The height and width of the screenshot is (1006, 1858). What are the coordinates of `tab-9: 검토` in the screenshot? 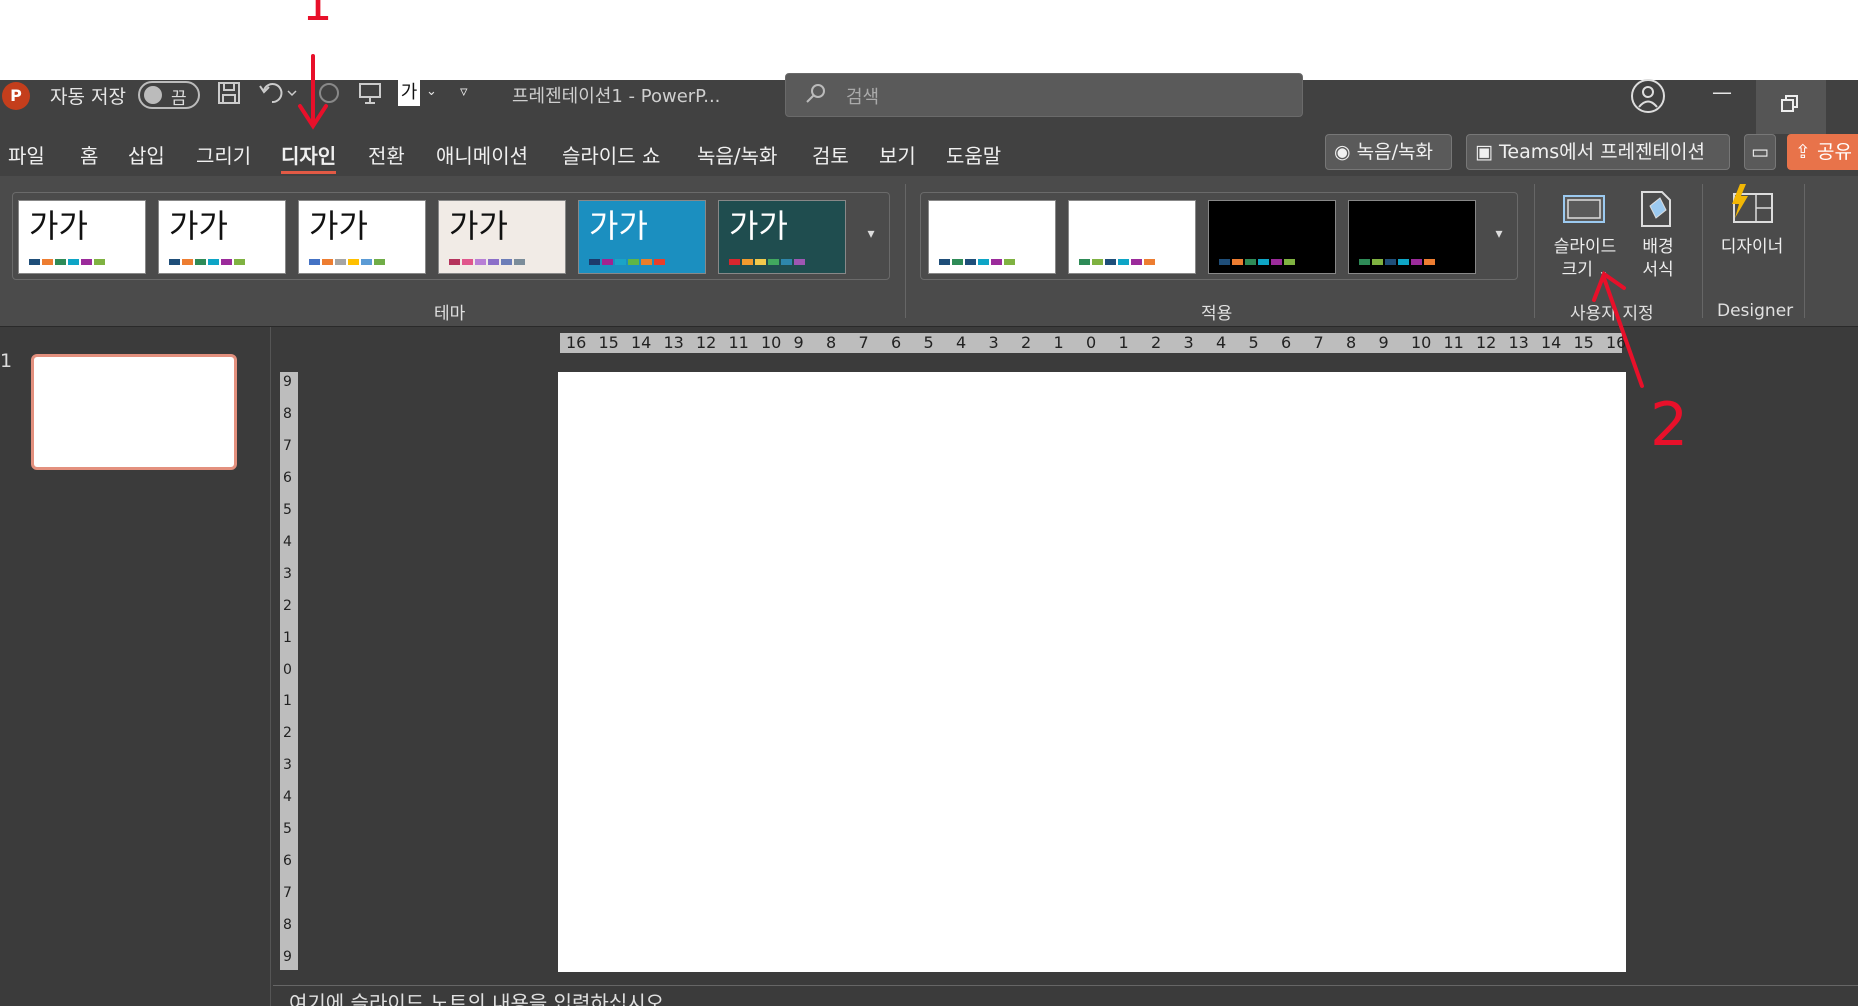 It's located at (830, 154).